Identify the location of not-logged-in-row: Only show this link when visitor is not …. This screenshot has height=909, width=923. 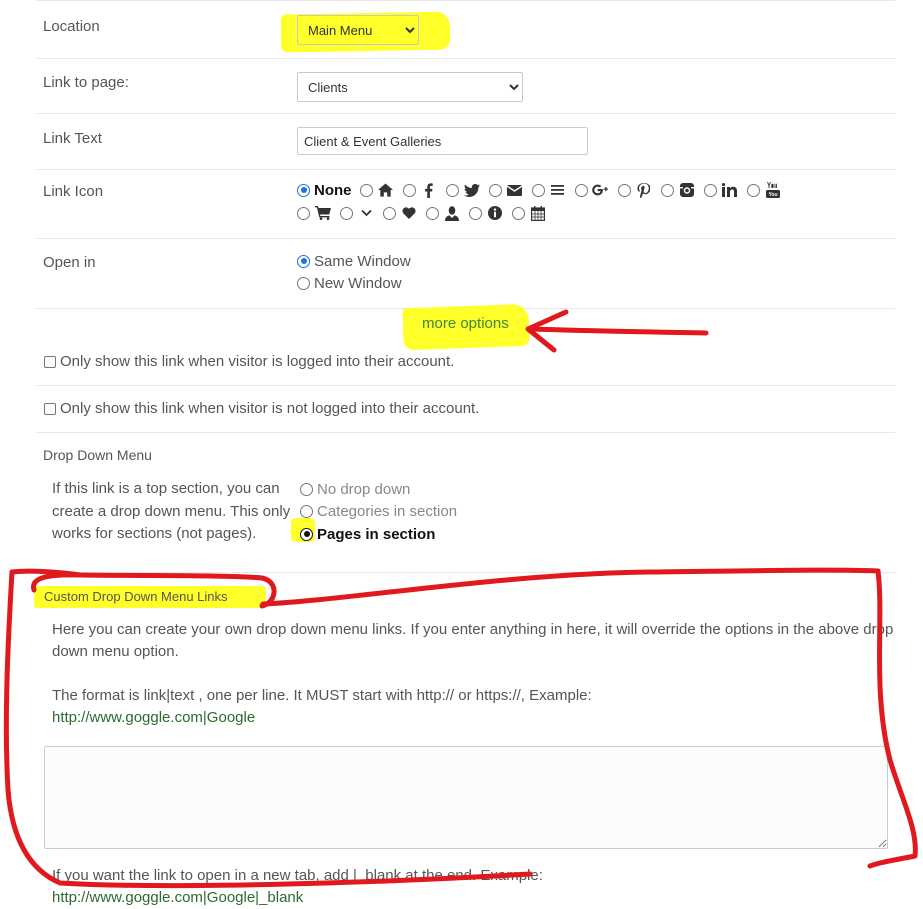
(465, 409).